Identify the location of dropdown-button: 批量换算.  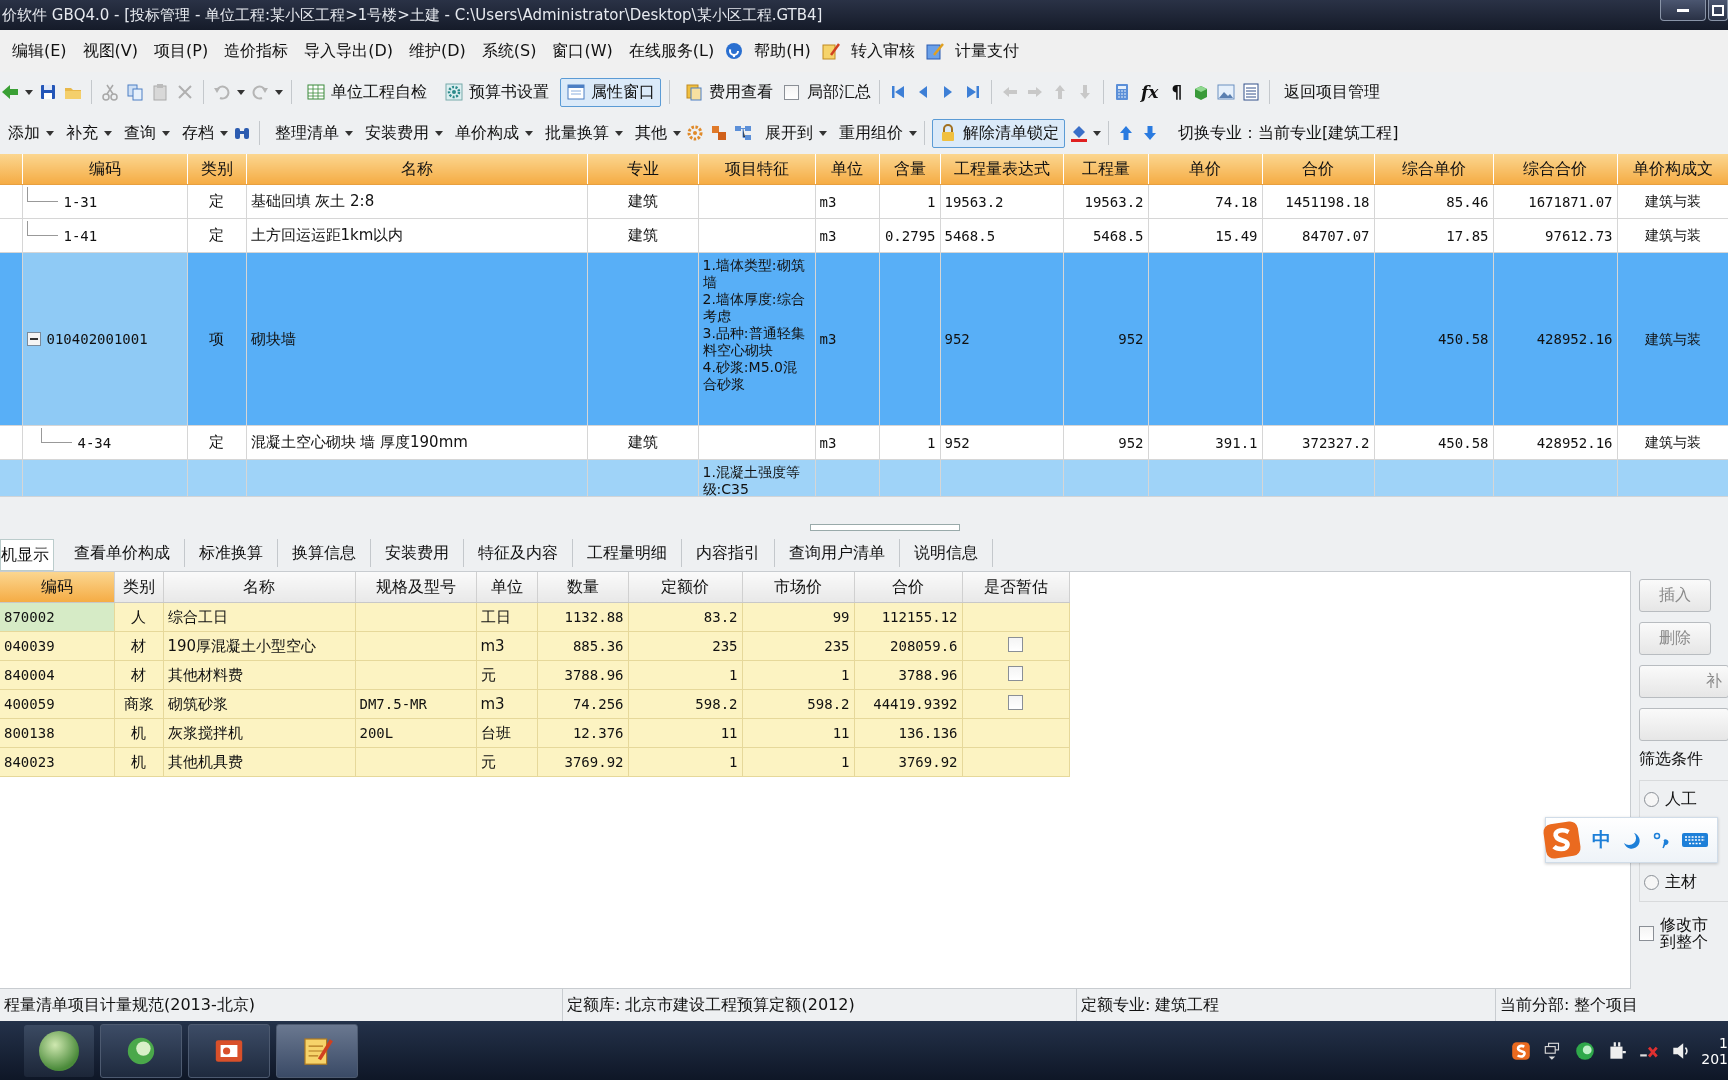
(574, 133).